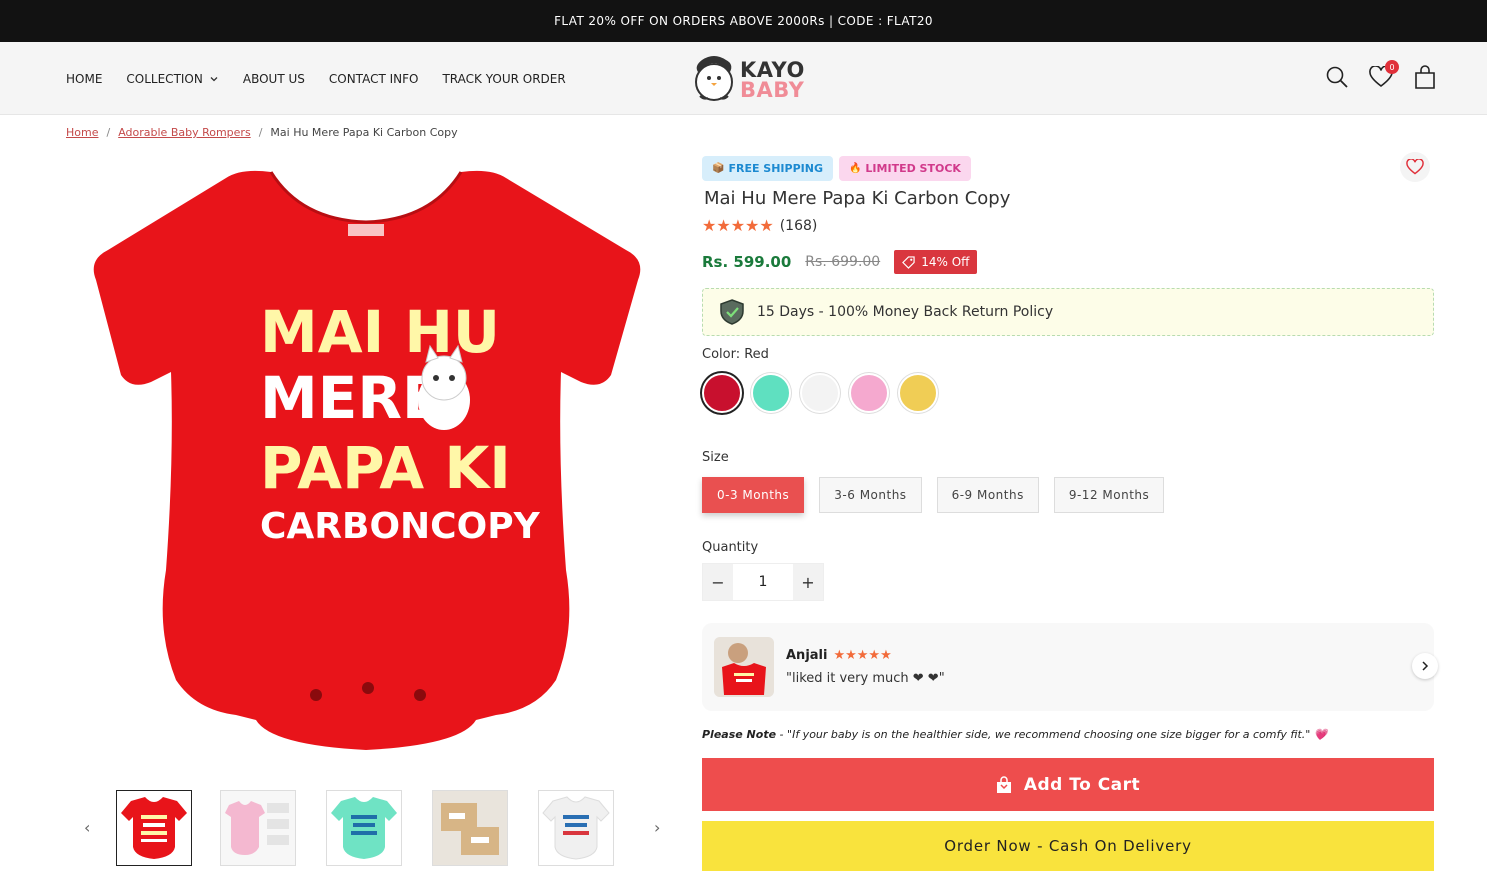  Describe the element at coordinates (747, 262) in the screenshot. I see `sale-price: Rs. 599.00` at that location.